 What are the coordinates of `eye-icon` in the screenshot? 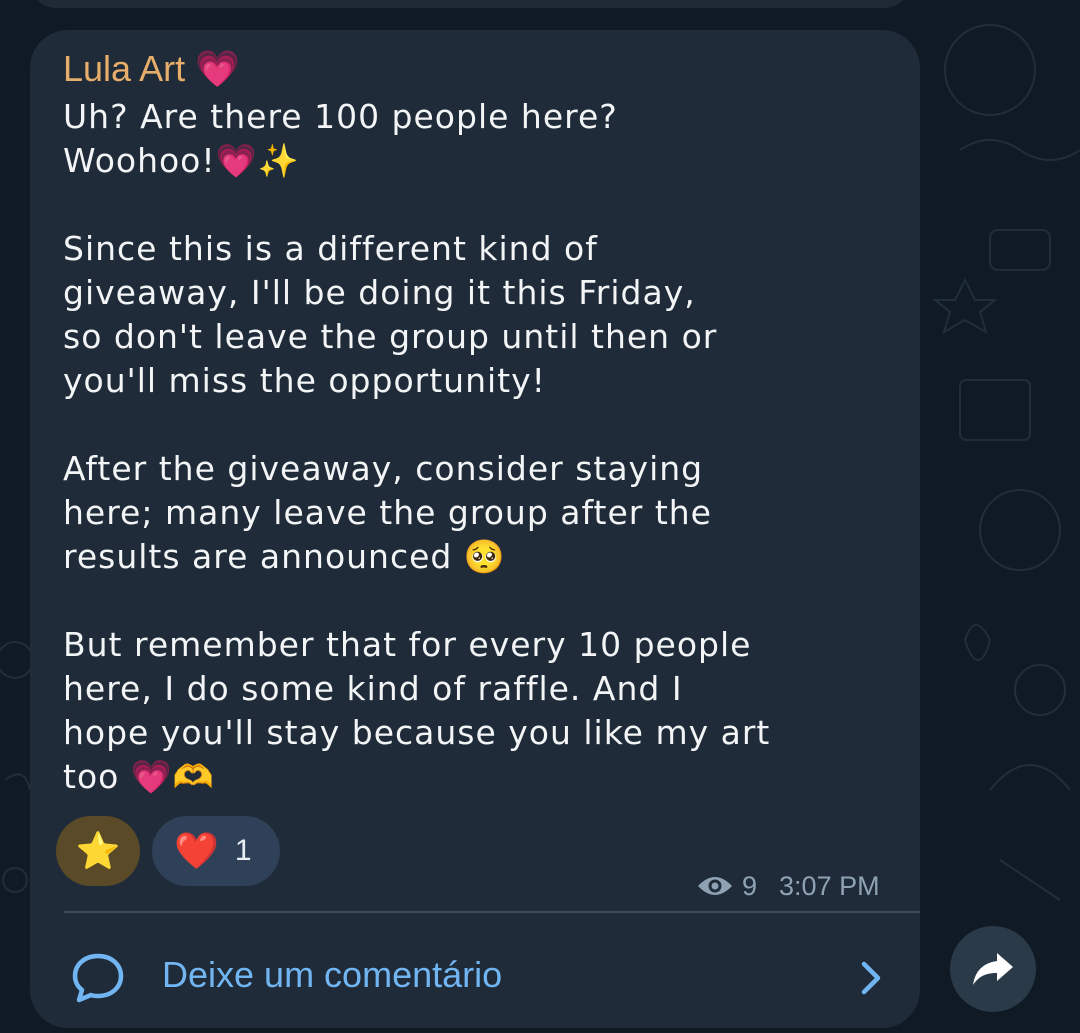 It's located at (715, 886).